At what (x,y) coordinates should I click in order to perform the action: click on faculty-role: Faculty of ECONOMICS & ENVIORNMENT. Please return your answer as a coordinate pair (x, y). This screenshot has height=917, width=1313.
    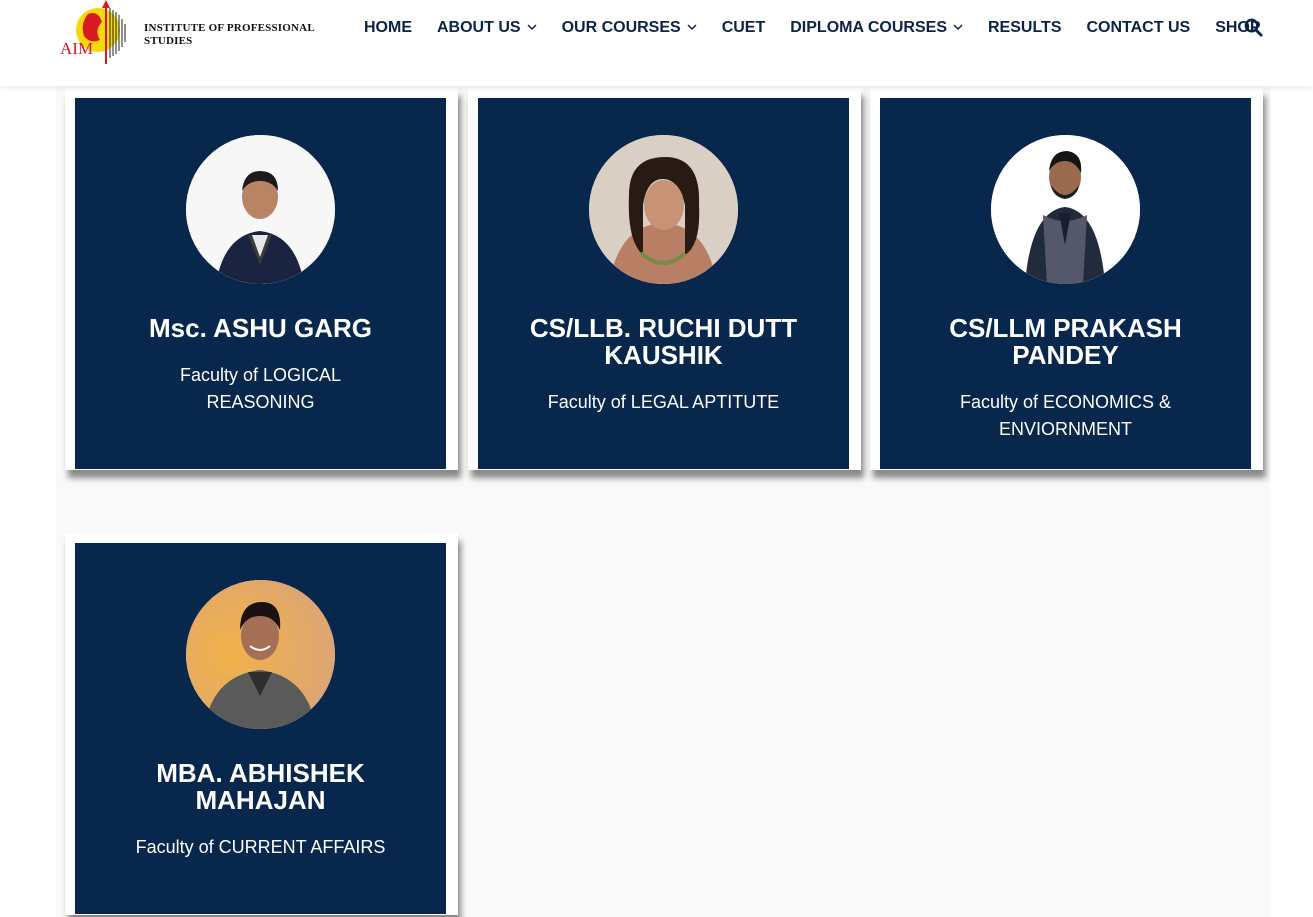
    Looking at the image, I should click on (1065, 415).